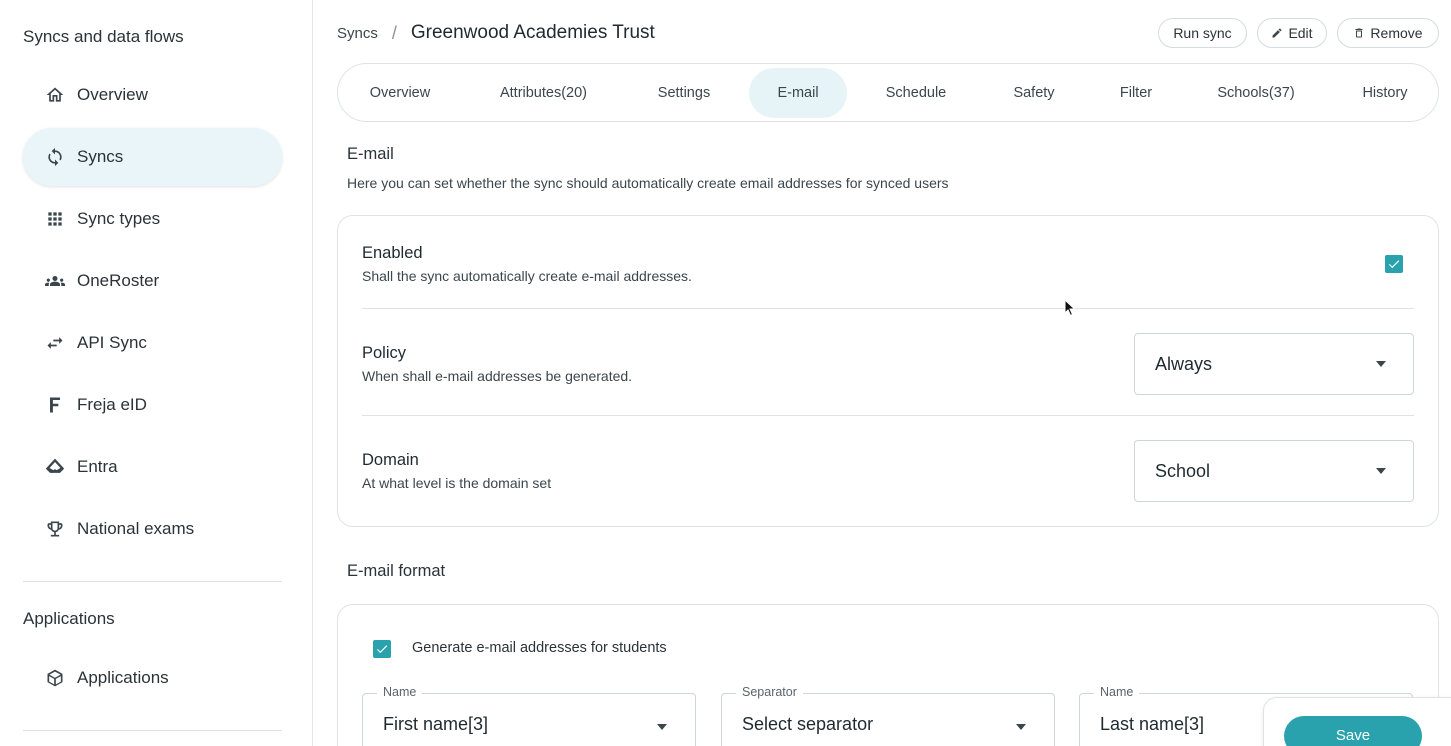  I want to click on sidebar-item-national-exams: National exams, so click(152, 529).